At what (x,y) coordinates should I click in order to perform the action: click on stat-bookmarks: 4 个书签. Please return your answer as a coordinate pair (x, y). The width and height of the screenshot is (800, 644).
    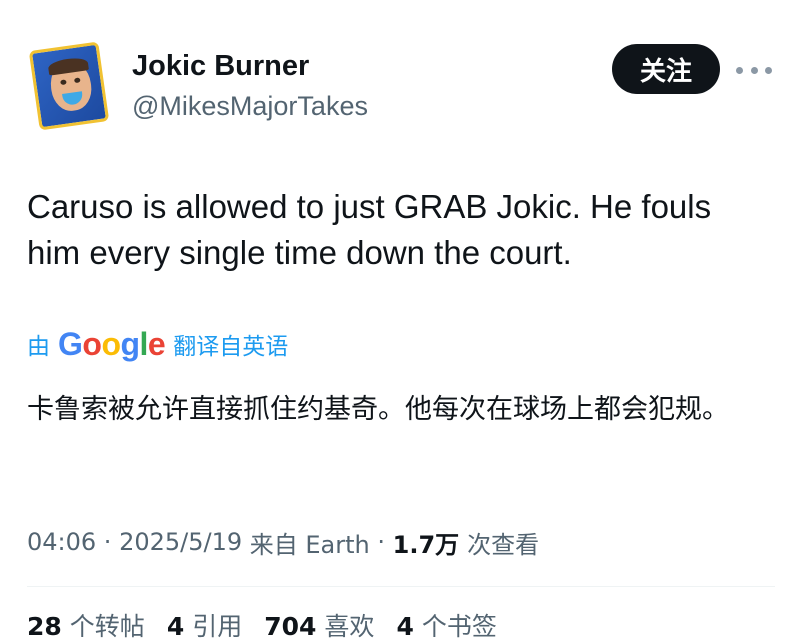
    Looking at the image, I should click on (446, 625).